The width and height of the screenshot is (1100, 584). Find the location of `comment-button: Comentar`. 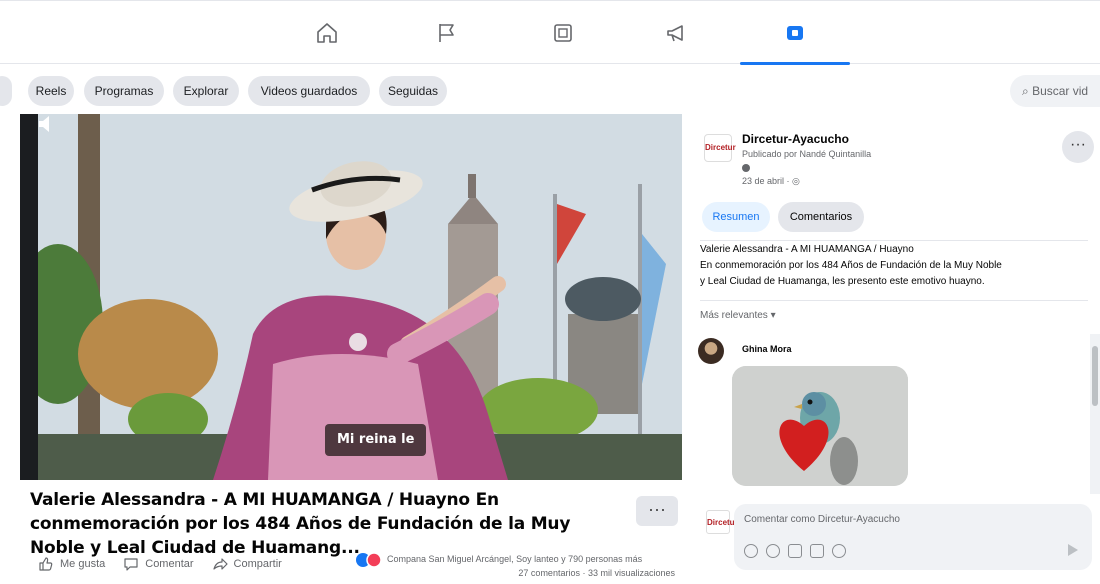

comment-button: Comentar is located at coordinates (158, 564).